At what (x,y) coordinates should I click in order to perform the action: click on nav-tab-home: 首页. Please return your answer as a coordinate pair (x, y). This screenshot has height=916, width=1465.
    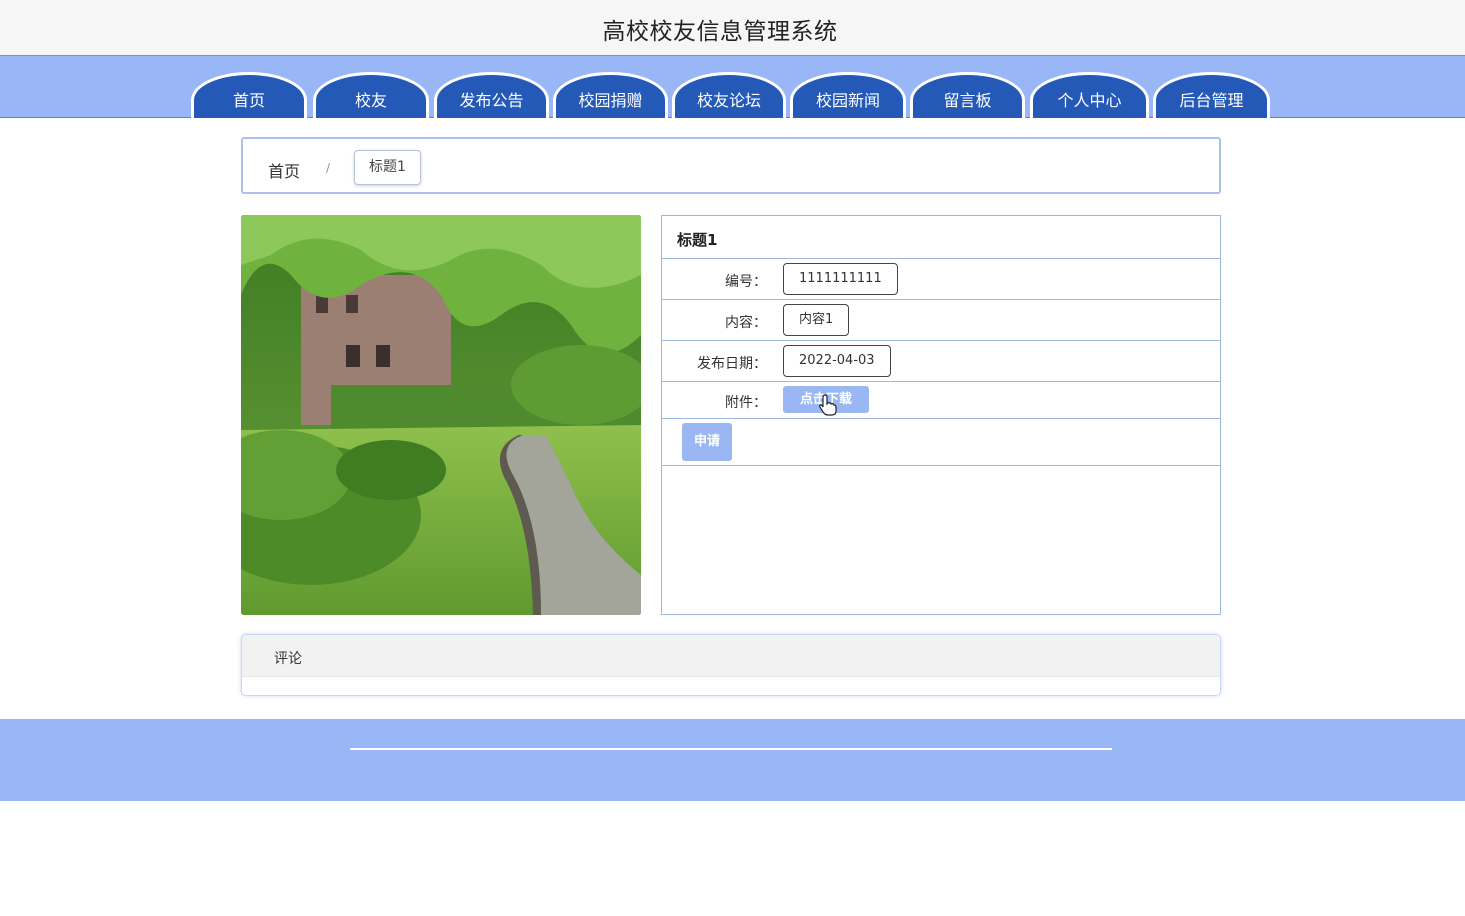
    Looking at the image, I should click on (249, 95).